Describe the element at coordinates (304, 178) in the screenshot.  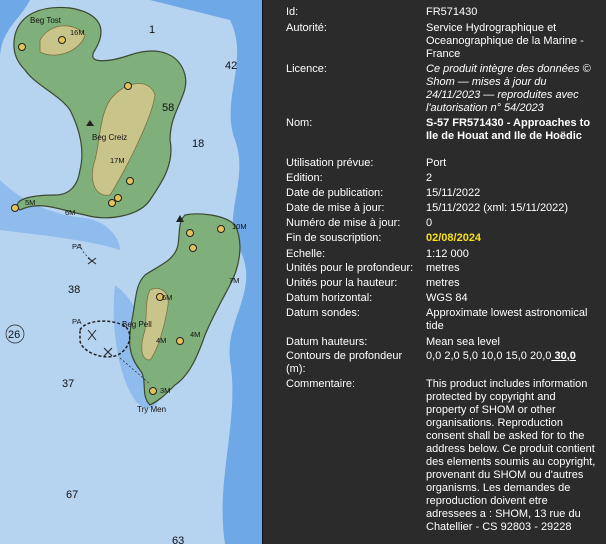
I see `info-key: Edition:` at that location.